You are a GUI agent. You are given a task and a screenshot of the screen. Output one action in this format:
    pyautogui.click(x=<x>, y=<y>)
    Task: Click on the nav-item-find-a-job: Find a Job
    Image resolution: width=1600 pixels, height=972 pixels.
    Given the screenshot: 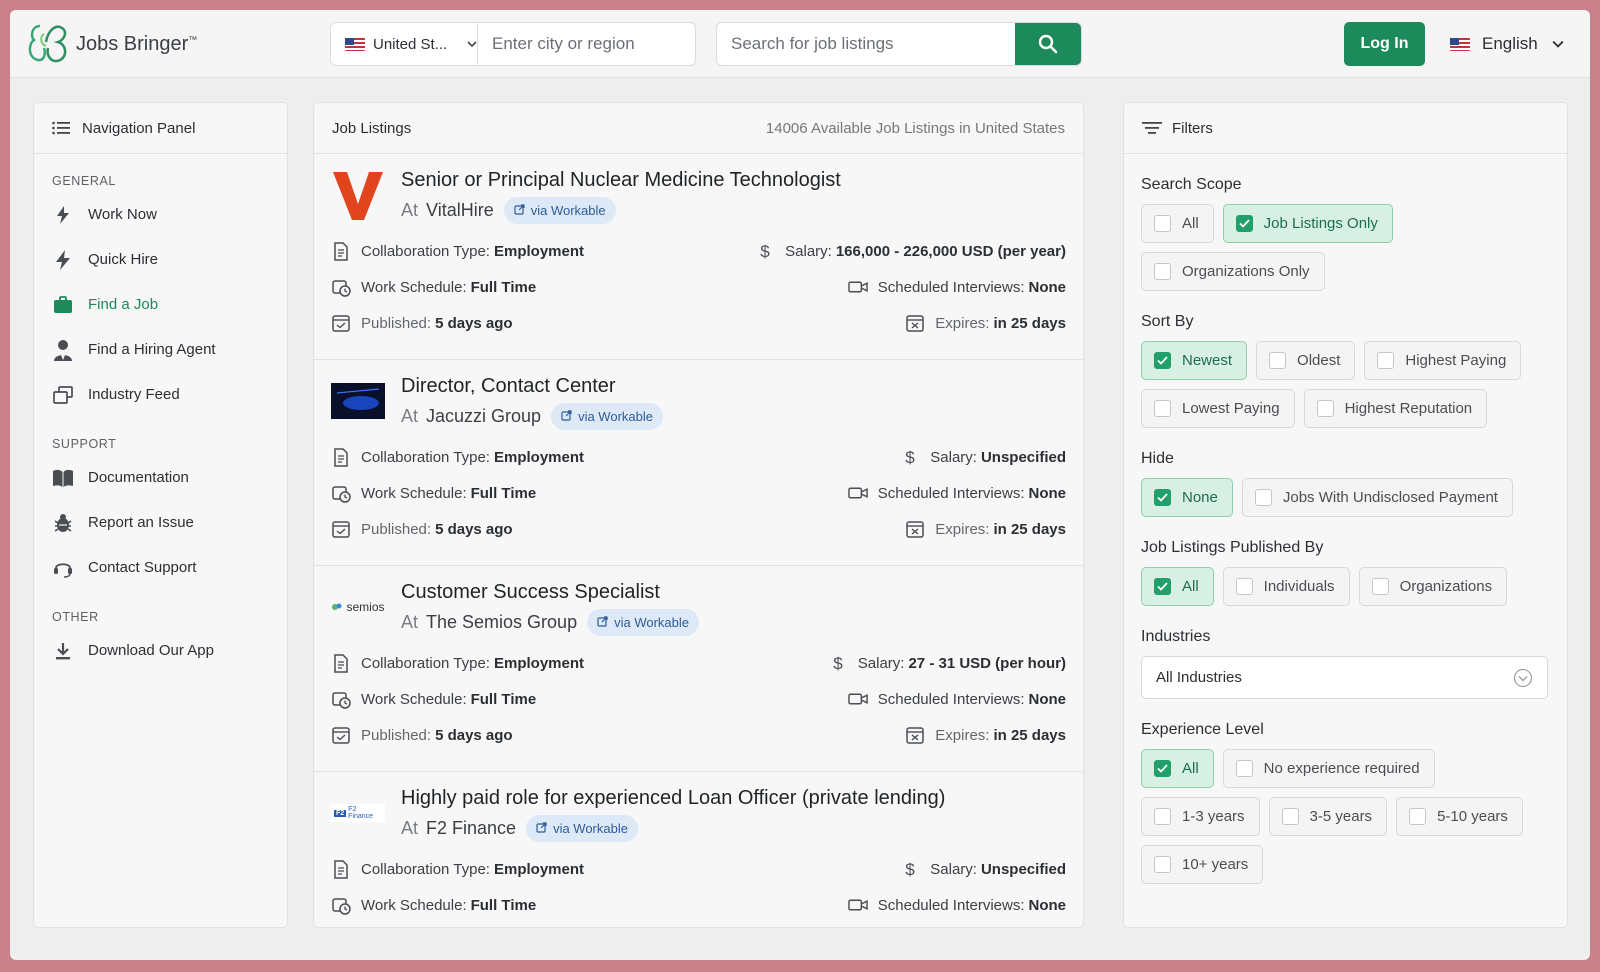 What is the action you would take?
    pyautogui.click(x=160, y=304)
    